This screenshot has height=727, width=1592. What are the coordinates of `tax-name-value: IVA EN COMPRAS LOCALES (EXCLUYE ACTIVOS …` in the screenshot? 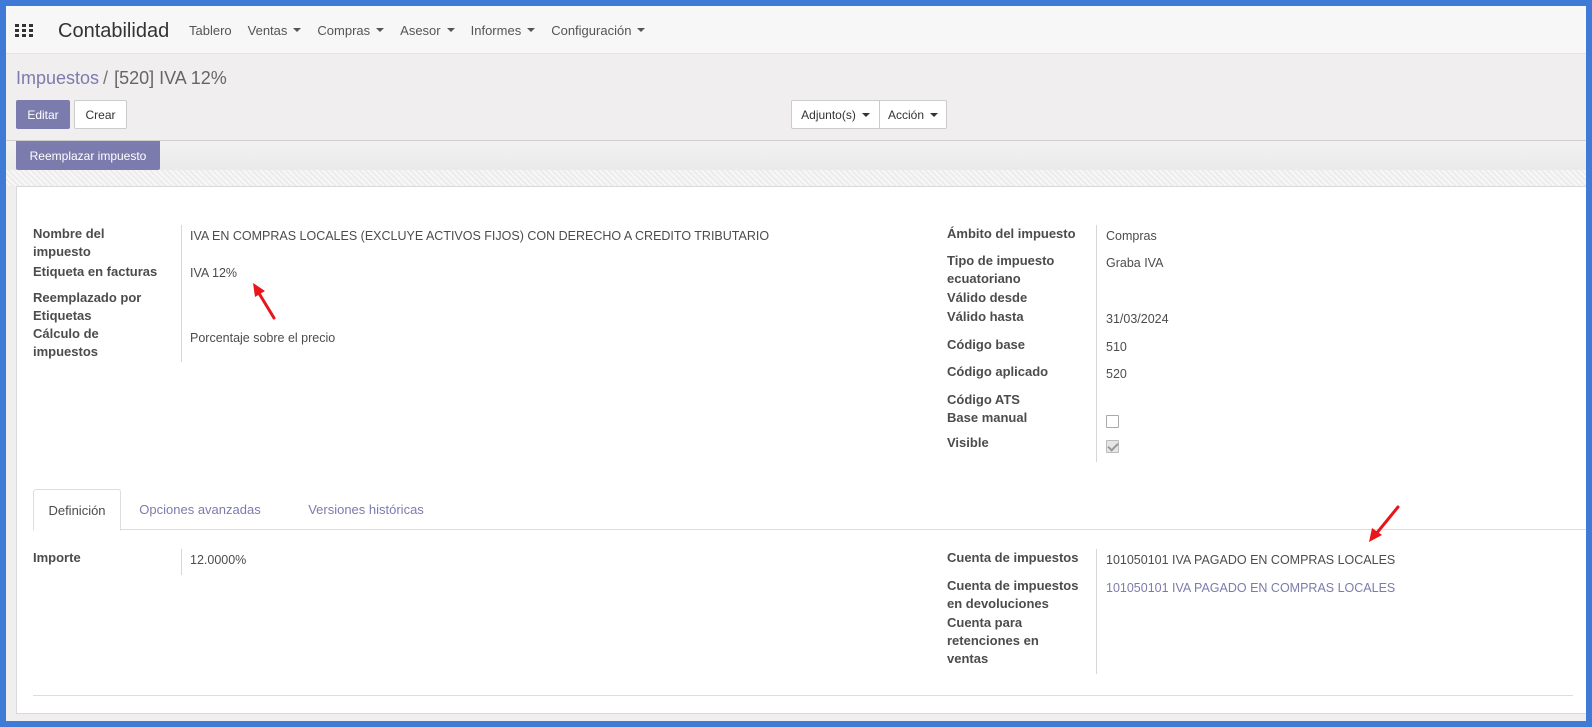 It's located at (540, 236).